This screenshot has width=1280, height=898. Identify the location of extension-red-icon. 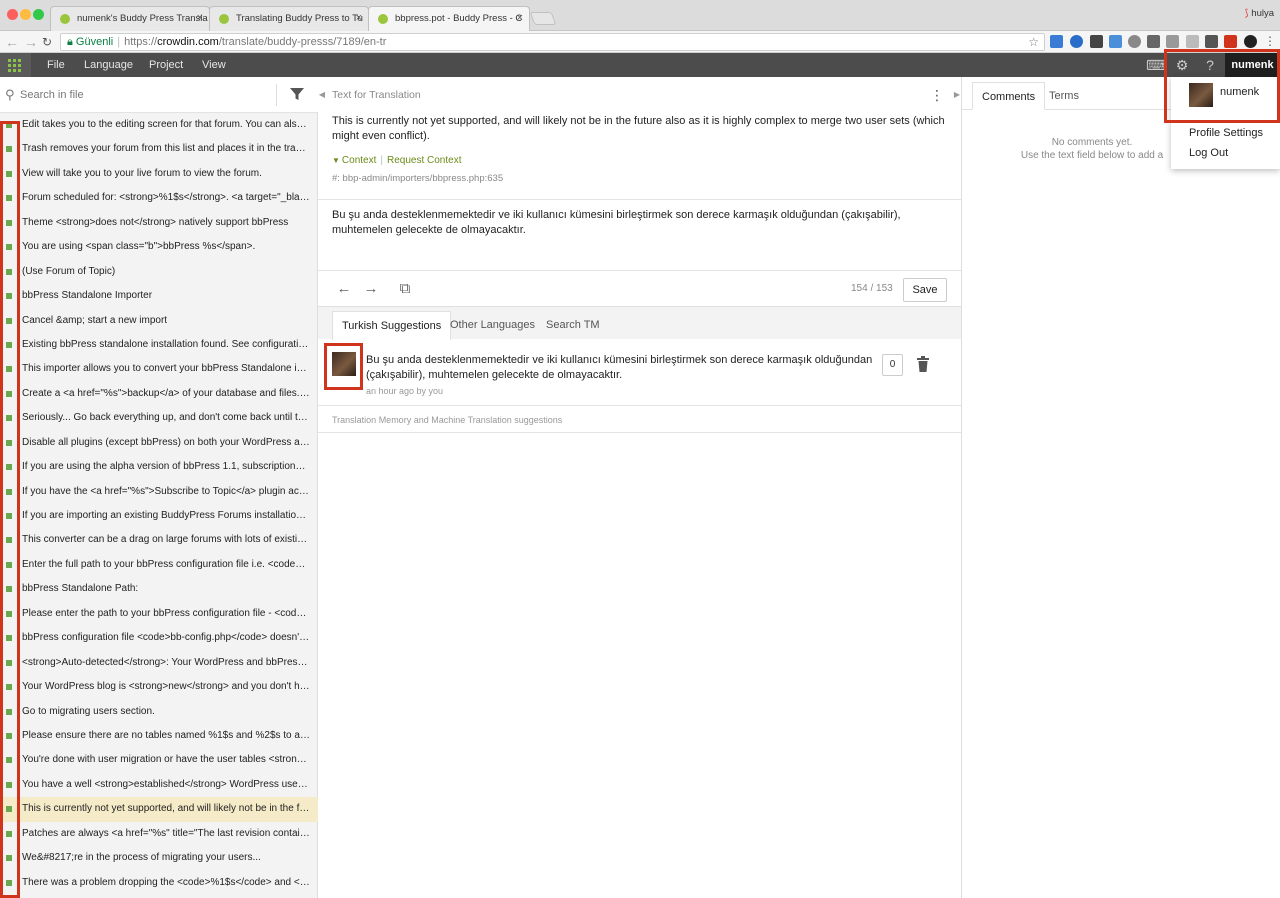
(1230, 41).